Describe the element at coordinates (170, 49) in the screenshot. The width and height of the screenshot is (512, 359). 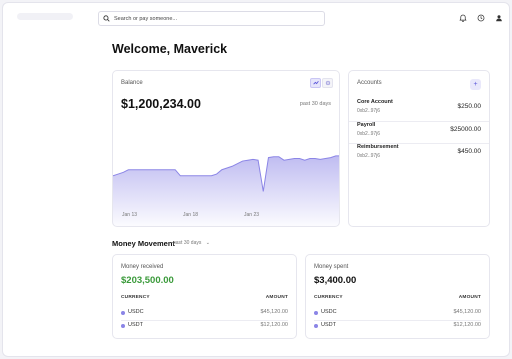
I see `page-title: Welcome, Maverick` at that location.